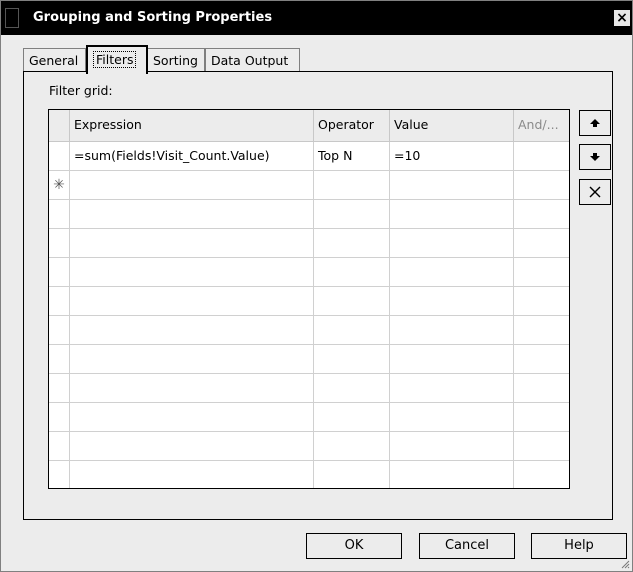 This screenshot has height=572, width=633. I want to click on arrow-down-icon, so click(595, 157).